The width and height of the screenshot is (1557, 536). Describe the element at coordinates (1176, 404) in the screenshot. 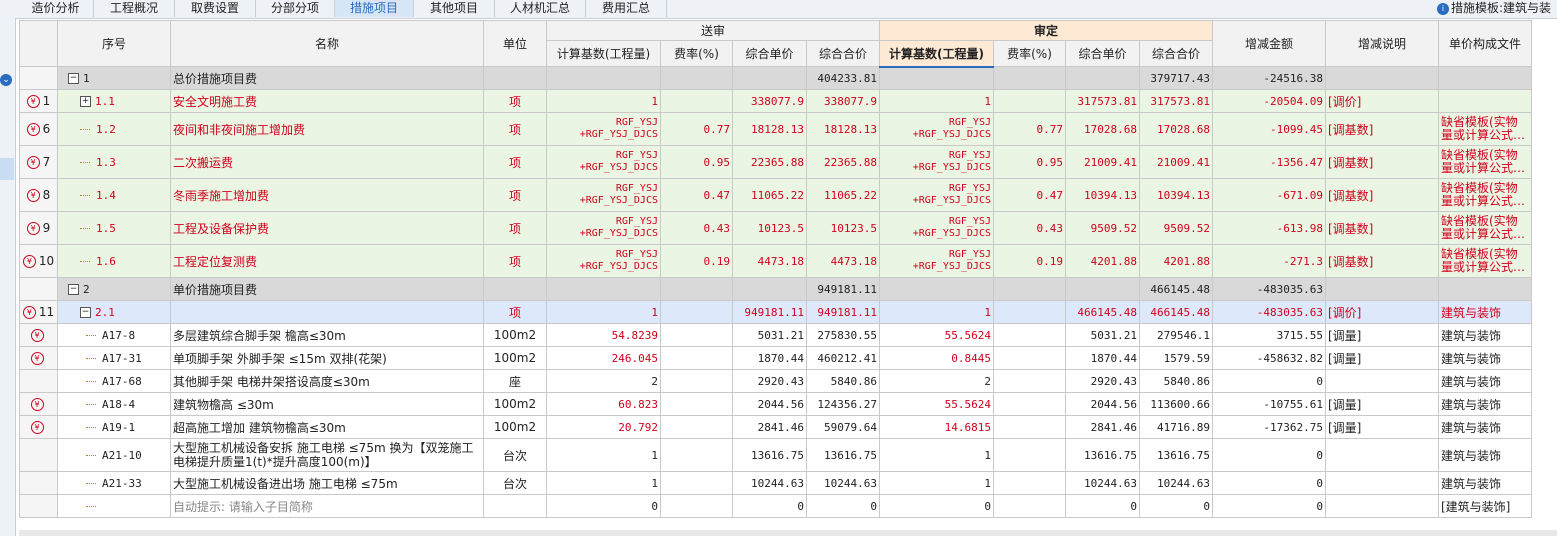

I see `d-total-cell: 113600.66` at that location.